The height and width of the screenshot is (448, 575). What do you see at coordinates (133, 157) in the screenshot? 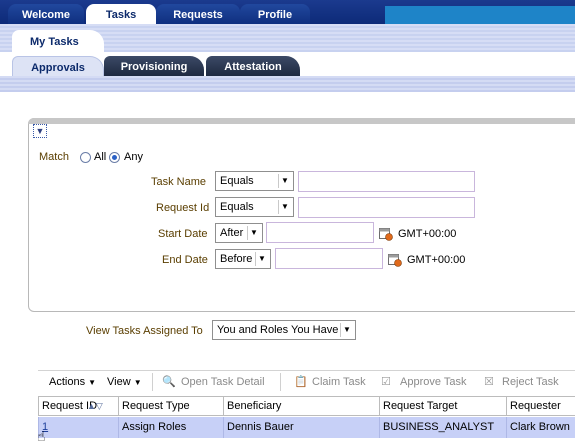
I see `match-any-label: Any` at bounding box center [133, 157].